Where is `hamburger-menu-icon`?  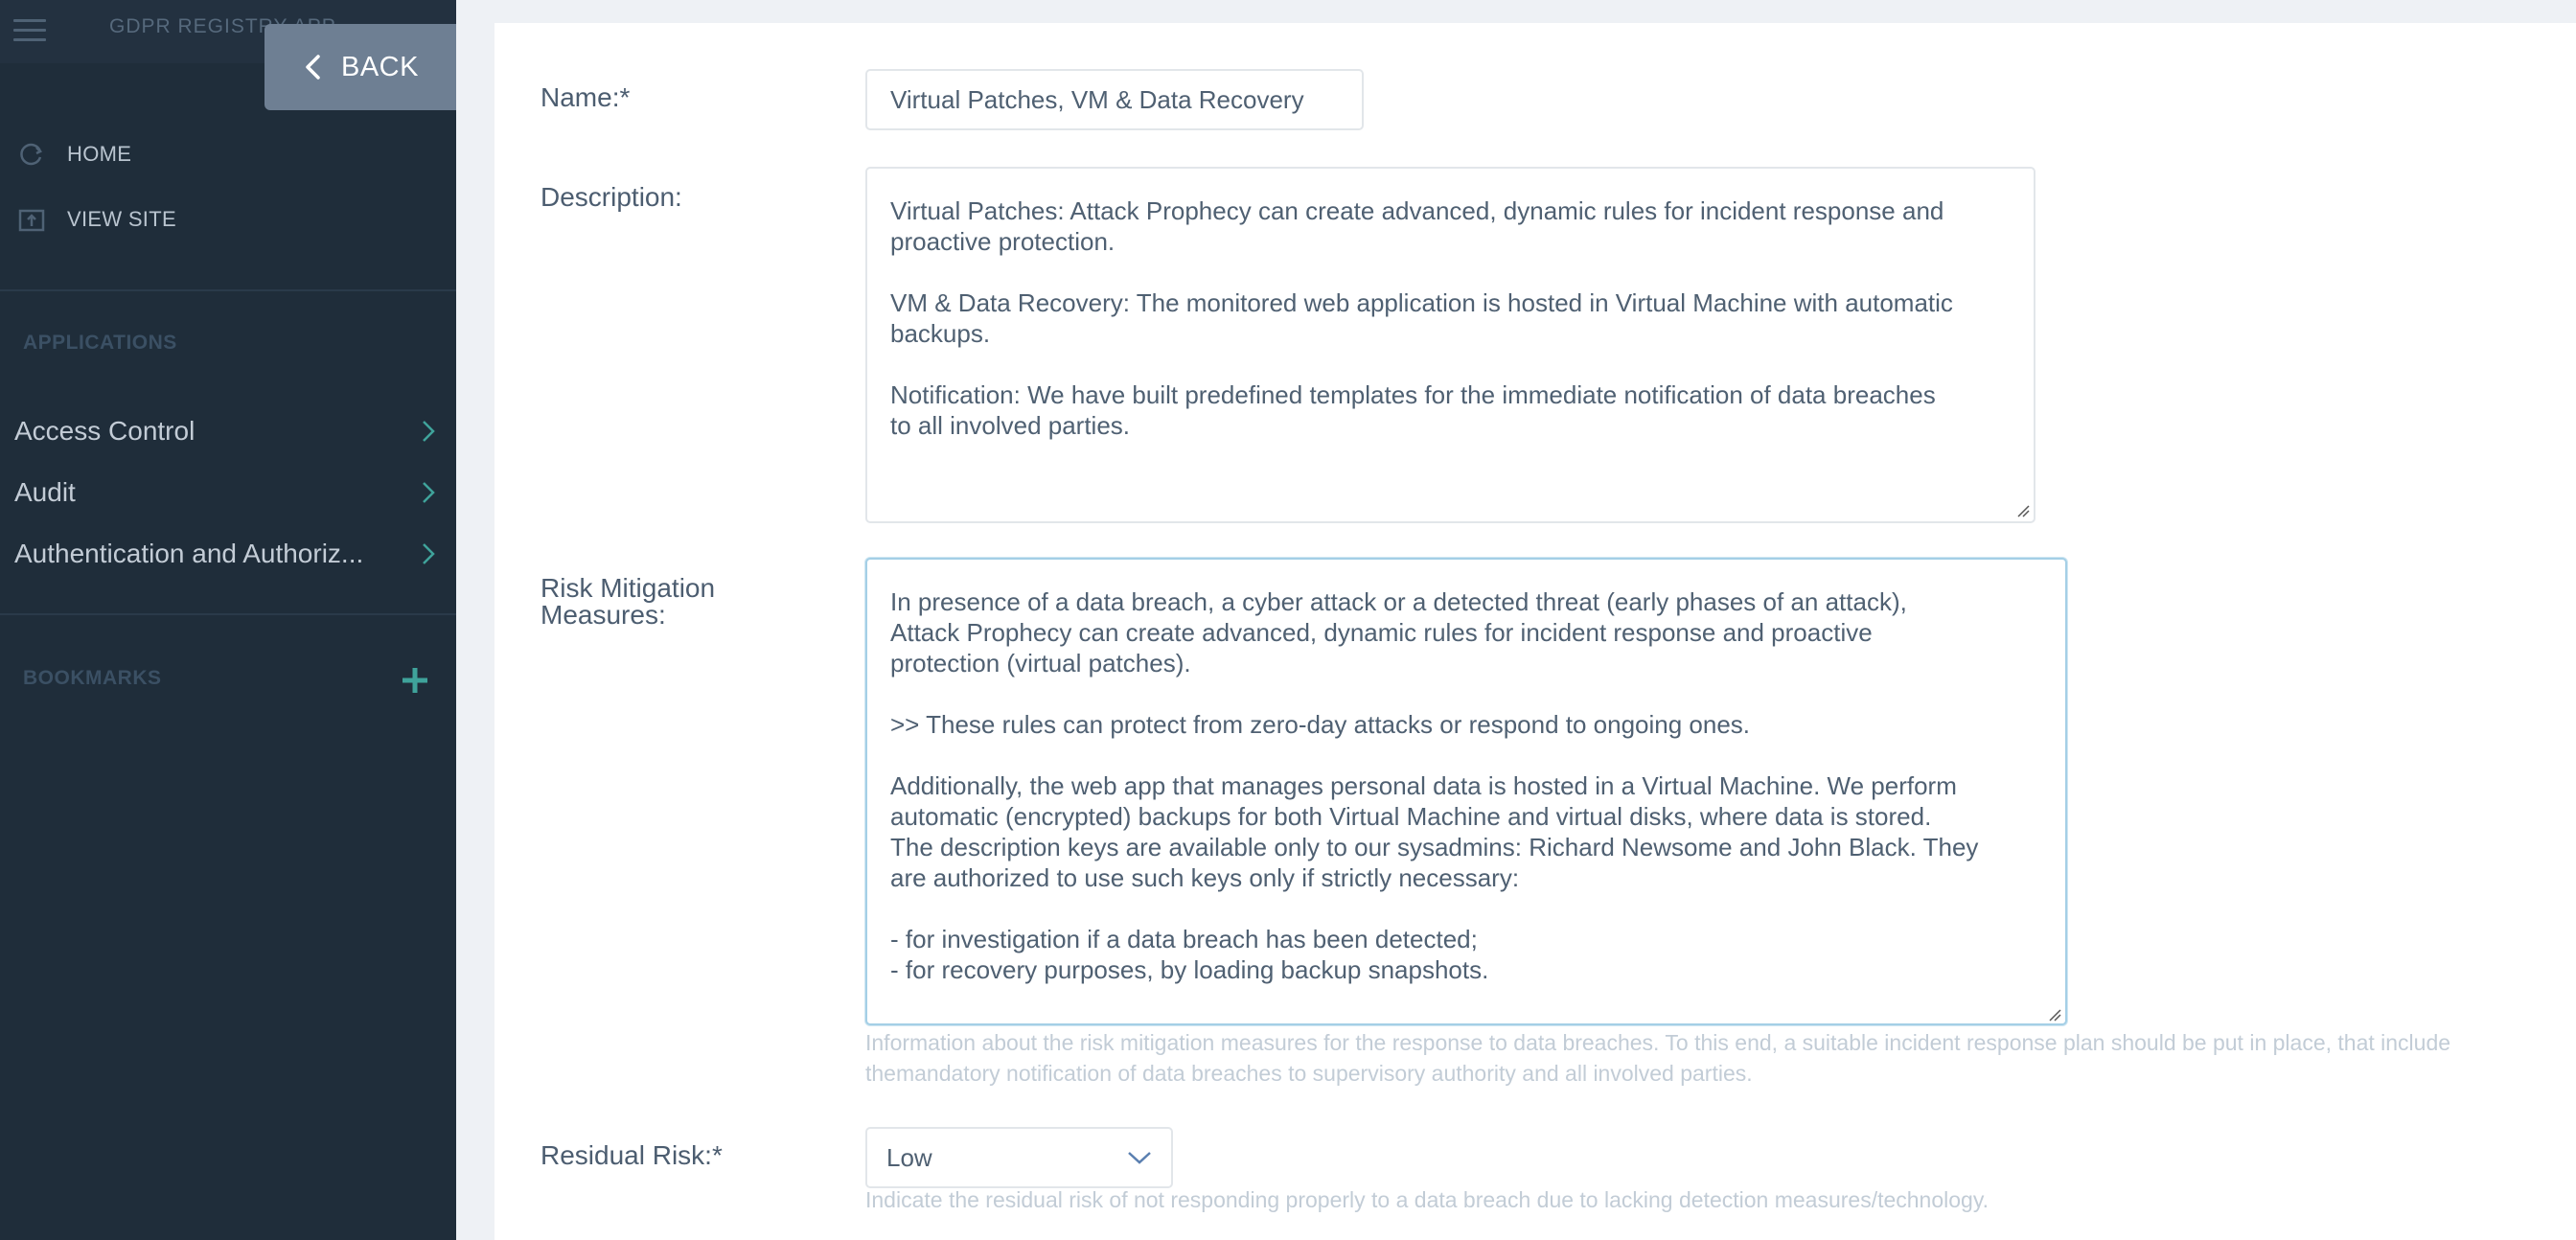 hamburger-menu-icon is located at coordinates (29, 30).